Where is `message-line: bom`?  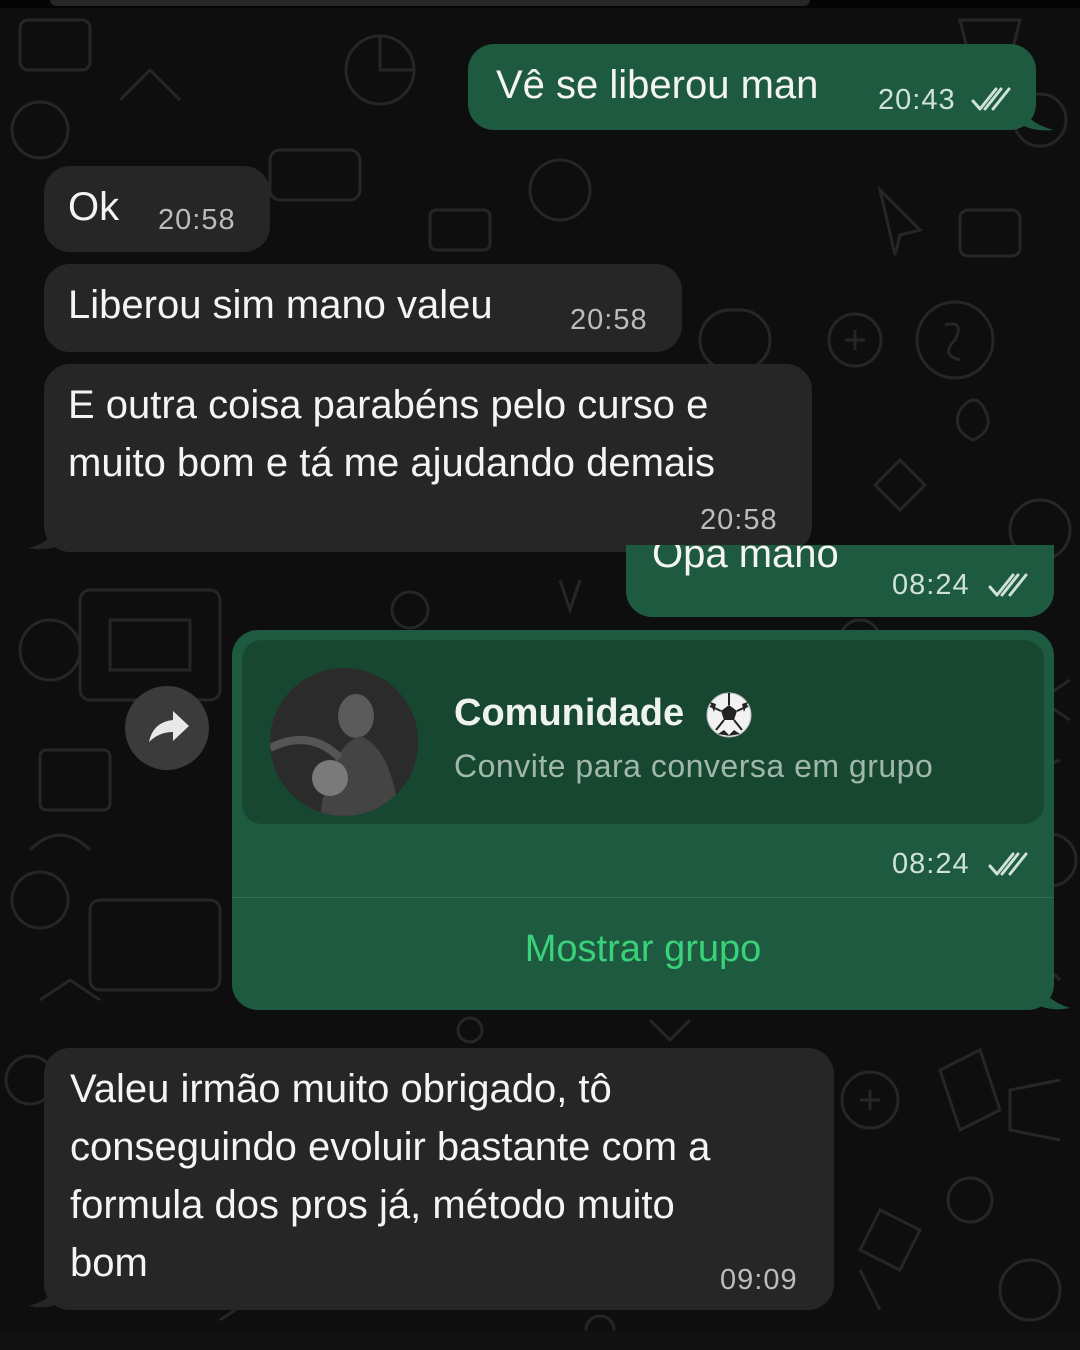
message-line: bom is located at coordinates (109, 1263).